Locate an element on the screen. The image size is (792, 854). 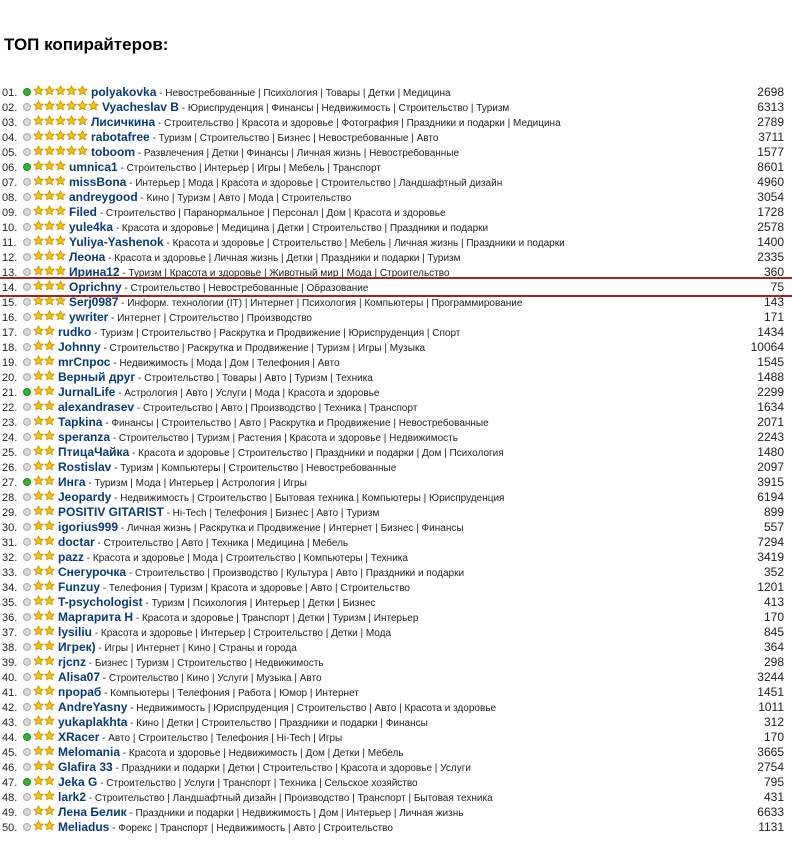
count-value: 2299 is located at coordinates (770, 392).